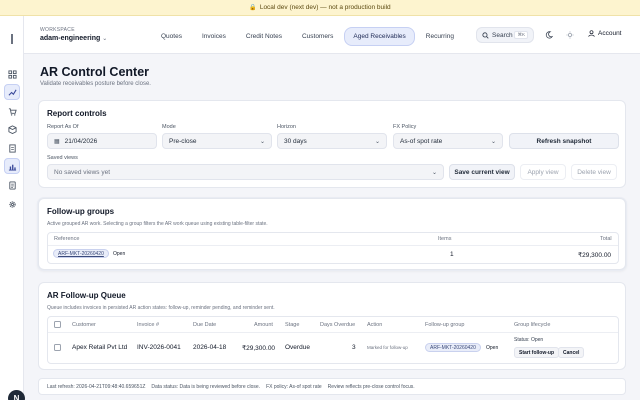 The image size is (640, 400). What do you see at coordinates (379, 36) in the screenshot?
I see `tab-aged-receivables: Aged Receivables` at bounding box center [379, 36].